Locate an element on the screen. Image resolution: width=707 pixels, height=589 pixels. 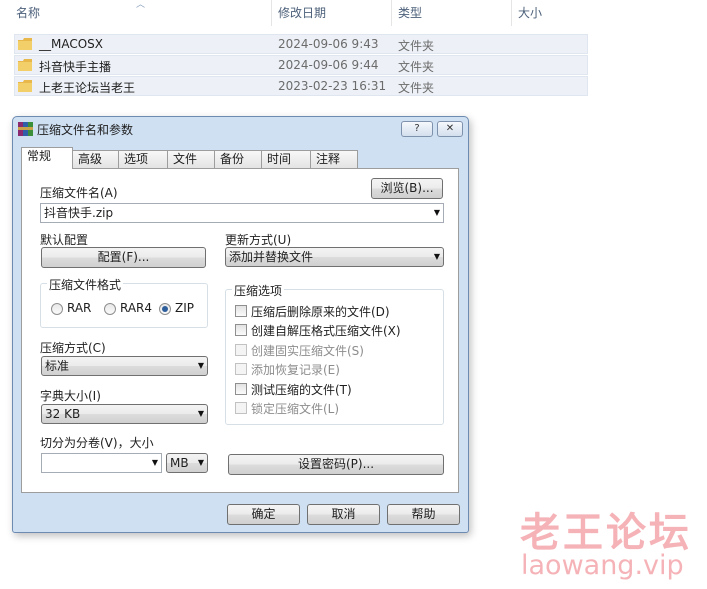
checkbox-lock is located at coordinates (241, 408).